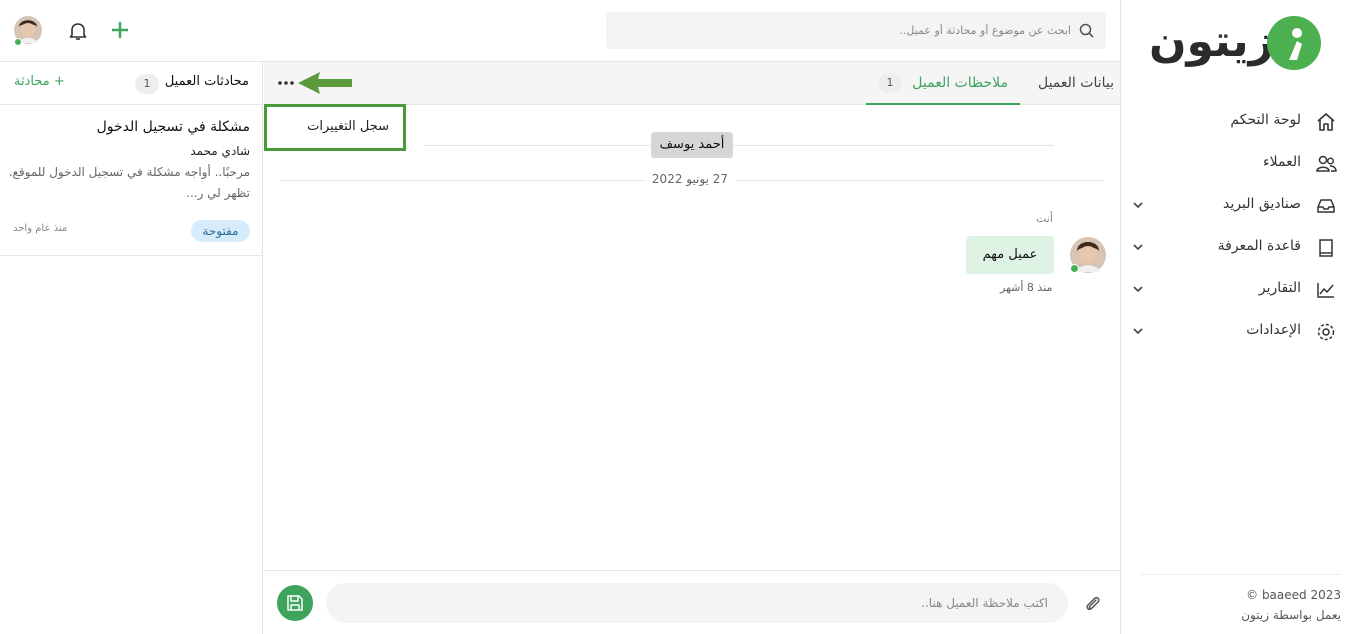 The width and height of the screenshot is (1350, 634). What do you see at coordinates (1326, 206) in the screenshot?
I see `inbox-icon` at bounding box center [1326, 206].